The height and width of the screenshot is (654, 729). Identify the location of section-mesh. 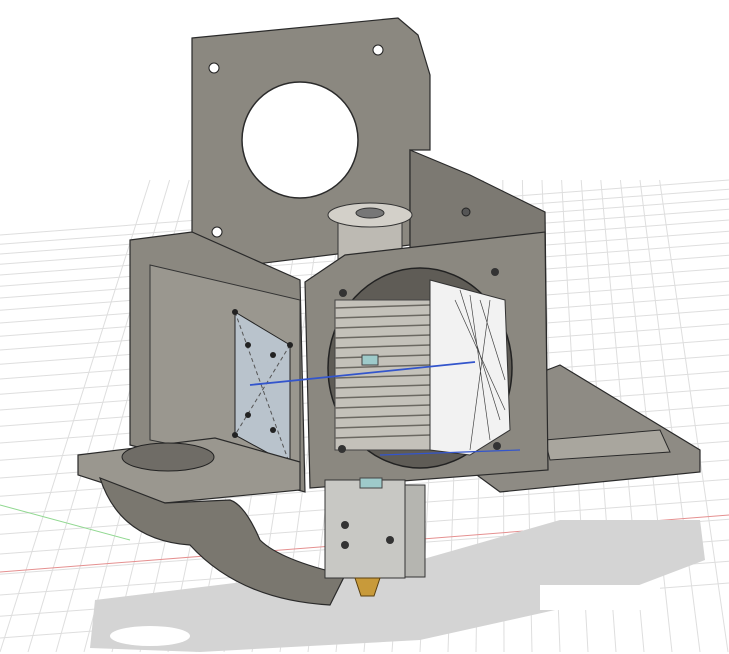
(470, 367).